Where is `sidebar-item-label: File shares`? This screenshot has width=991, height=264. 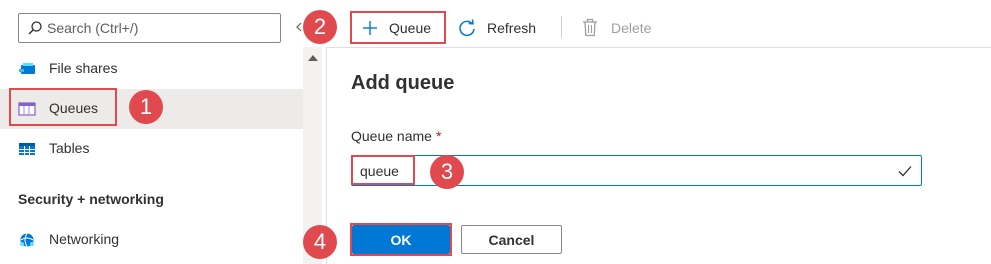
sidebar-item-label: File shares is located at coordinates (83, 68).